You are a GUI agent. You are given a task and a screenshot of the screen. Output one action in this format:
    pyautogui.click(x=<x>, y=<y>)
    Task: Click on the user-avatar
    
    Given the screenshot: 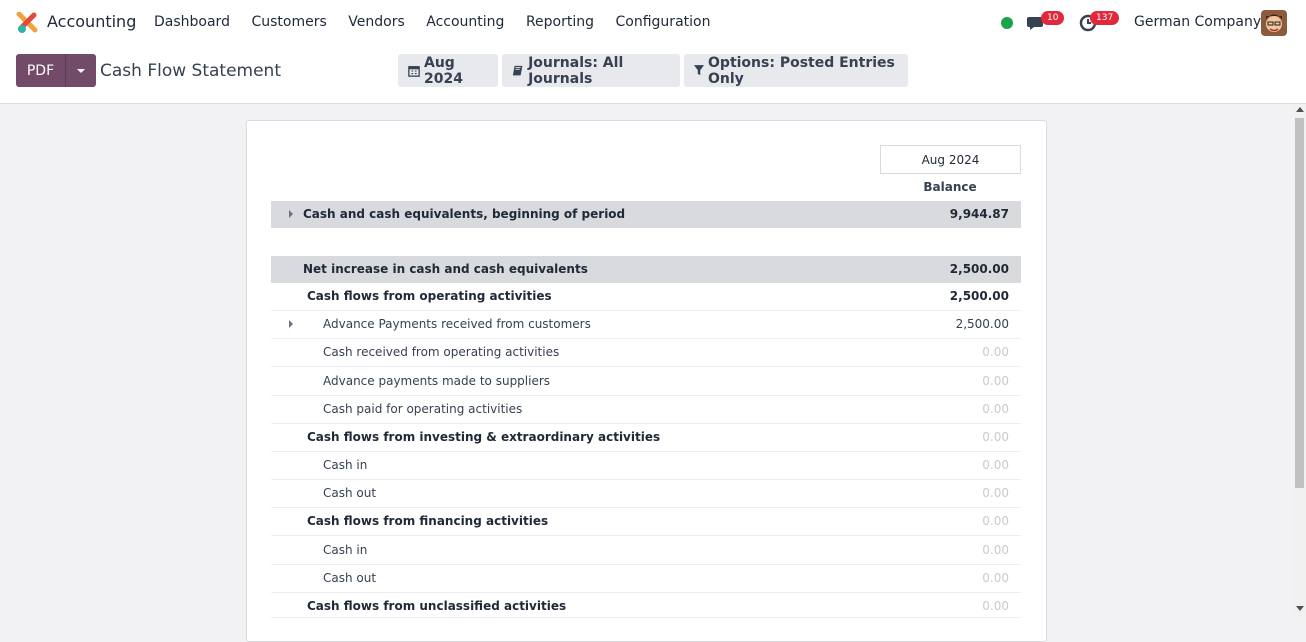 What is the action you would take?
    pyautogui.click(x=1274, y=23)
    